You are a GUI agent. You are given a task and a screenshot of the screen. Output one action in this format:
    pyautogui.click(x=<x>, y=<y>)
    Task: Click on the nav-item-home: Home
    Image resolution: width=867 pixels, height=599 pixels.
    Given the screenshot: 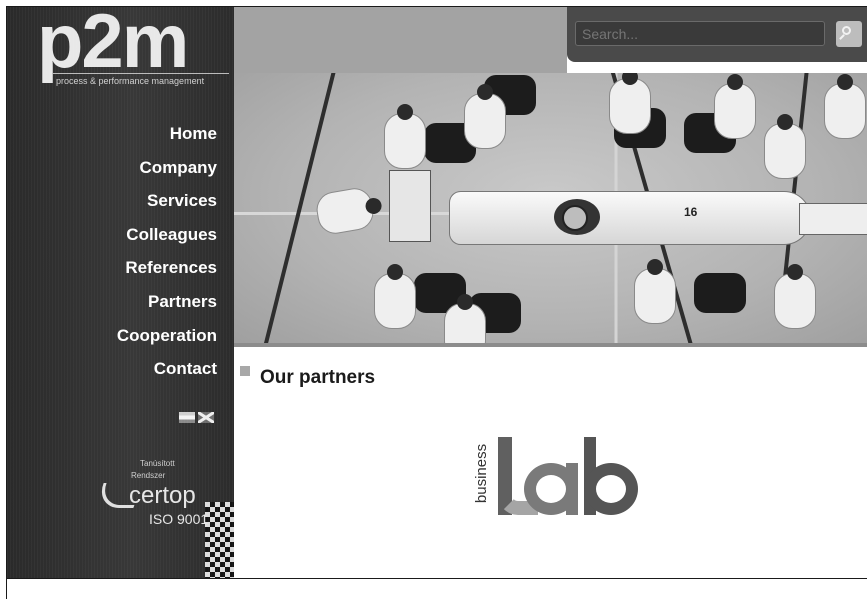 What is the action you would take?
    pyautogui.click(x=120, y=137)
    